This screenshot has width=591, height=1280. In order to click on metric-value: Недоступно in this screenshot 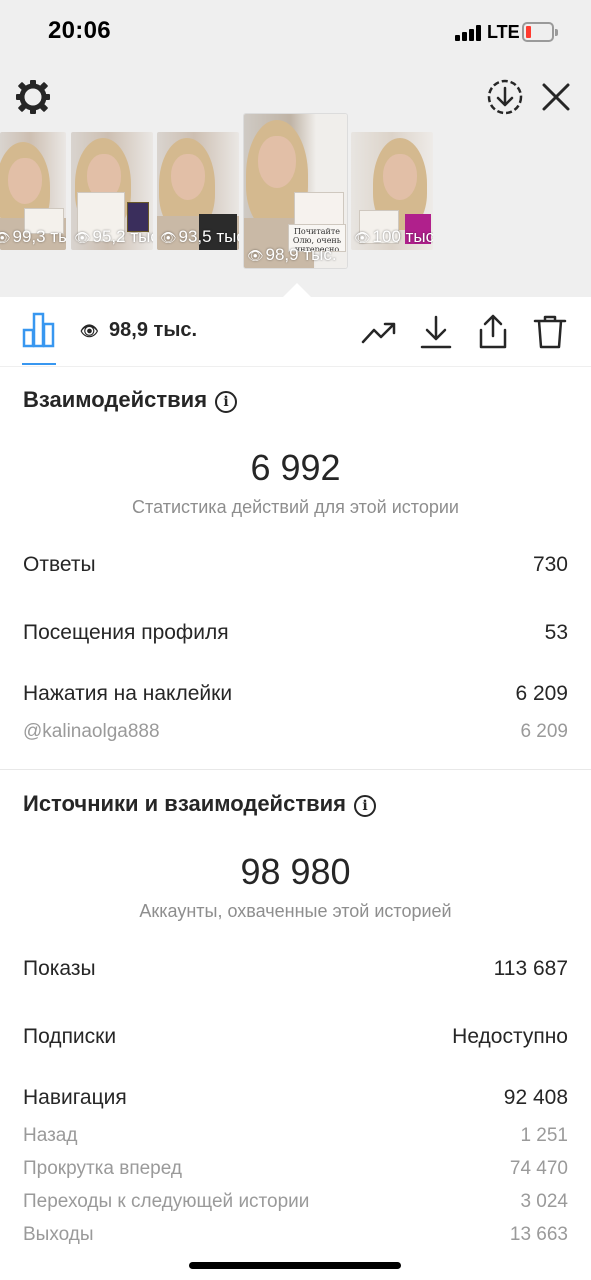, I will do `click(510, 1036)`.